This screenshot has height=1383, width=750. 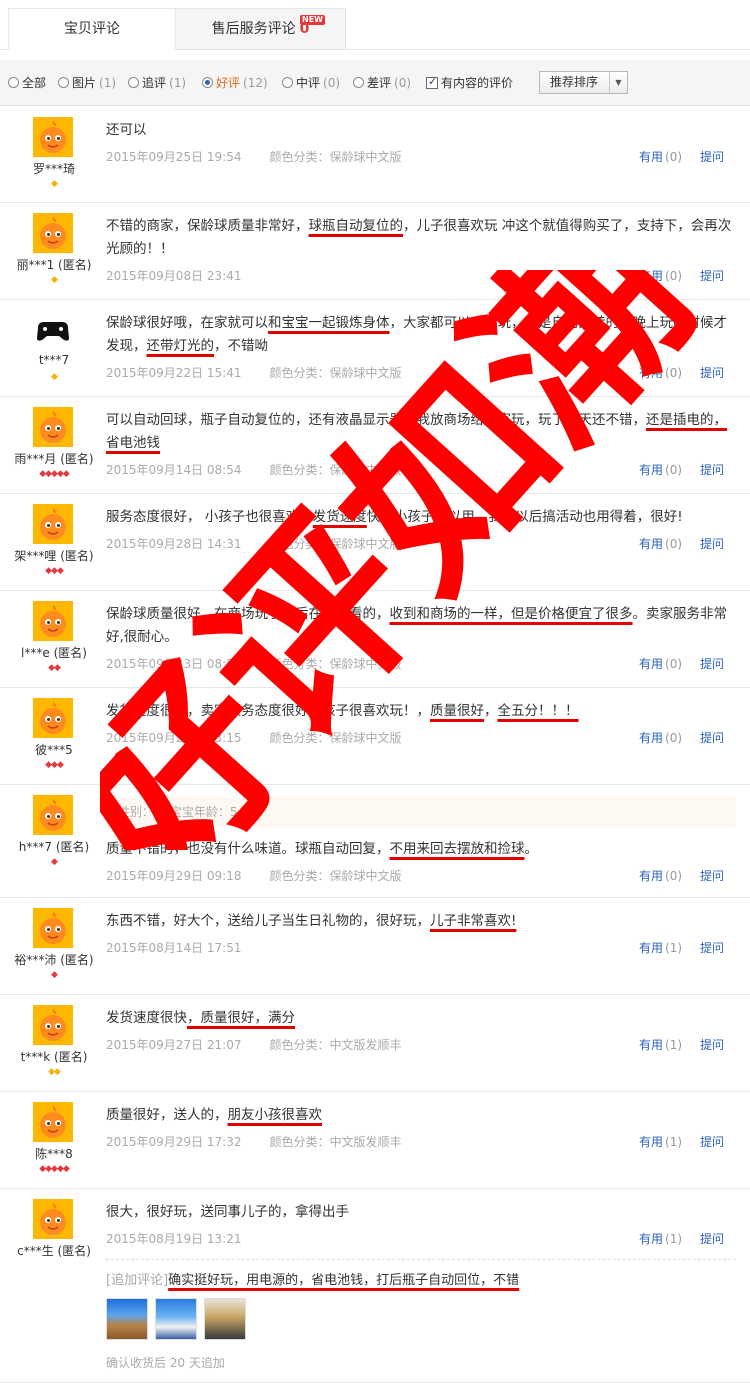 What do you see at coordinates (27, 82) in the screenshot?
I see `filter-all: 全部` at bounding box center [27, 82].